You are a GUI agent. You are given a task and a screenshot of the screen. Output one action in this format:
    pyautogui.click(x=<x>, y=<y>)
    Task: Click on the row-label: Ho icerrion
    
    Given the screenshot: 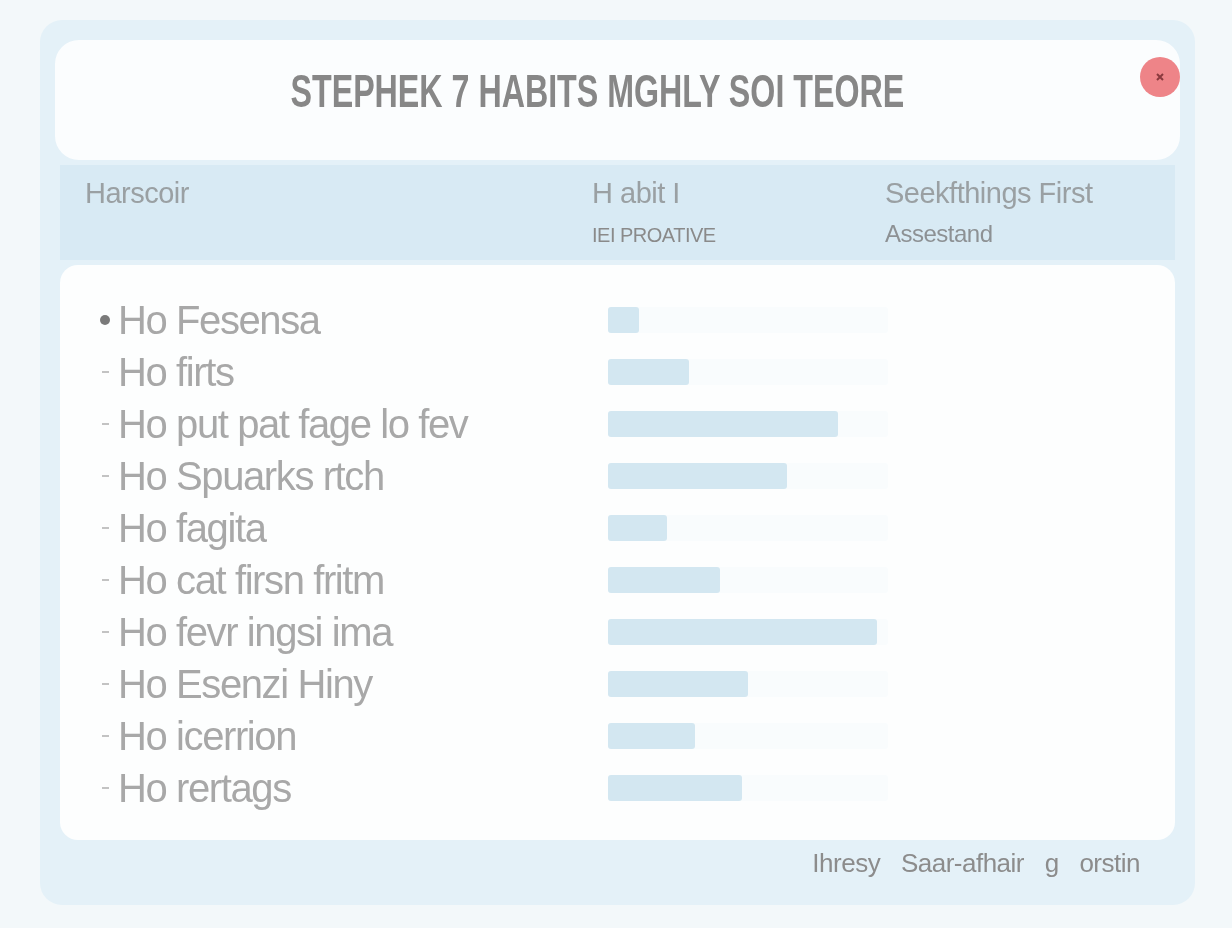 What is the action you would take?
    pyautogui.click(x=207, y=736)
    